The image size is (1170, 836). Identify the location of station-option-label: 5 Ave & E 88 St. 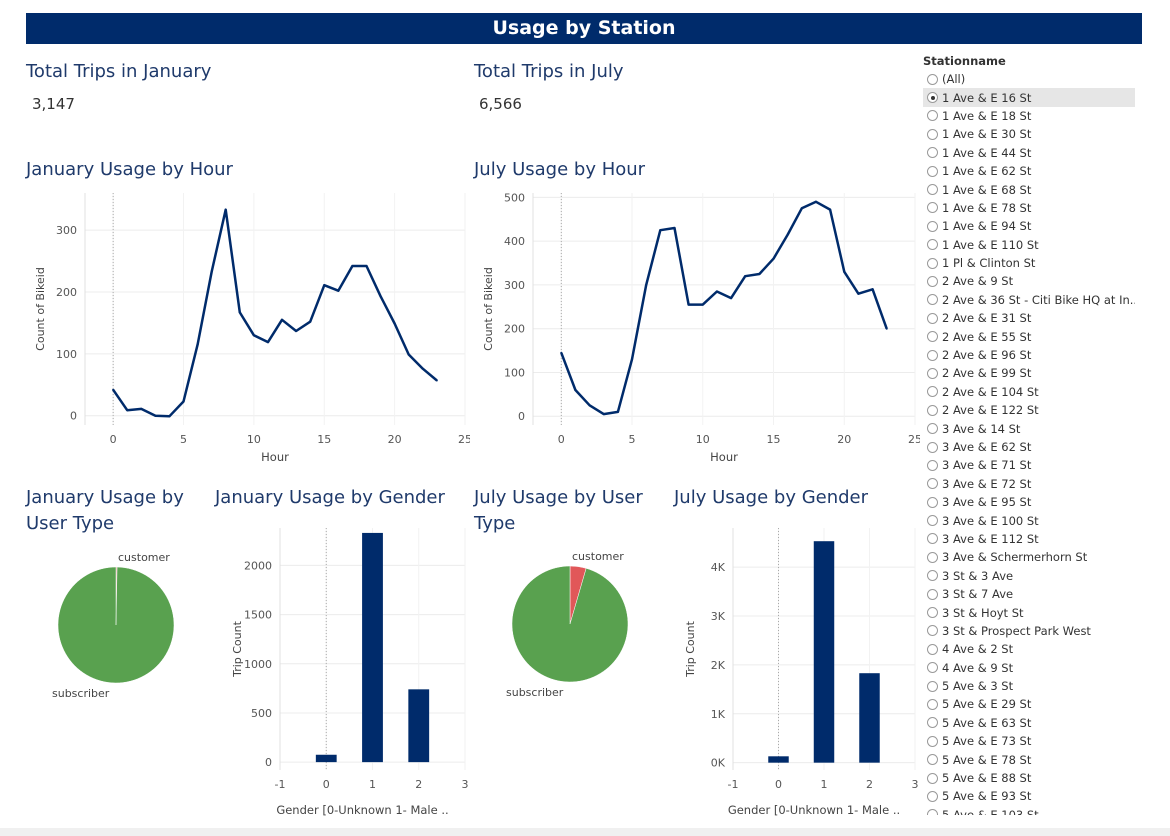
(987, 778).